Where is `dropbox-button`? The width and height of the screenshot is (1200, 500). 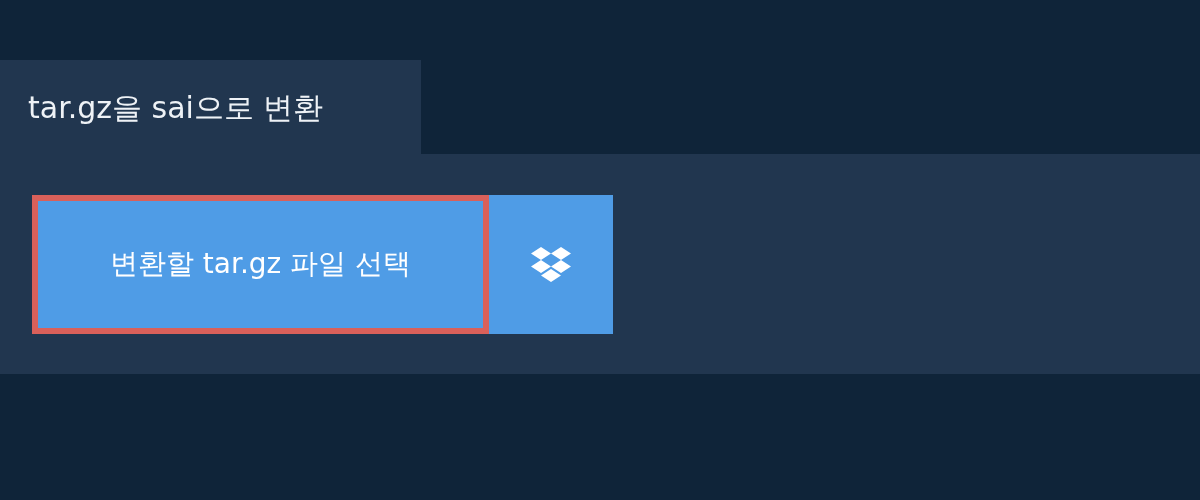 dropbox-button is located at coordinates (551, 264).